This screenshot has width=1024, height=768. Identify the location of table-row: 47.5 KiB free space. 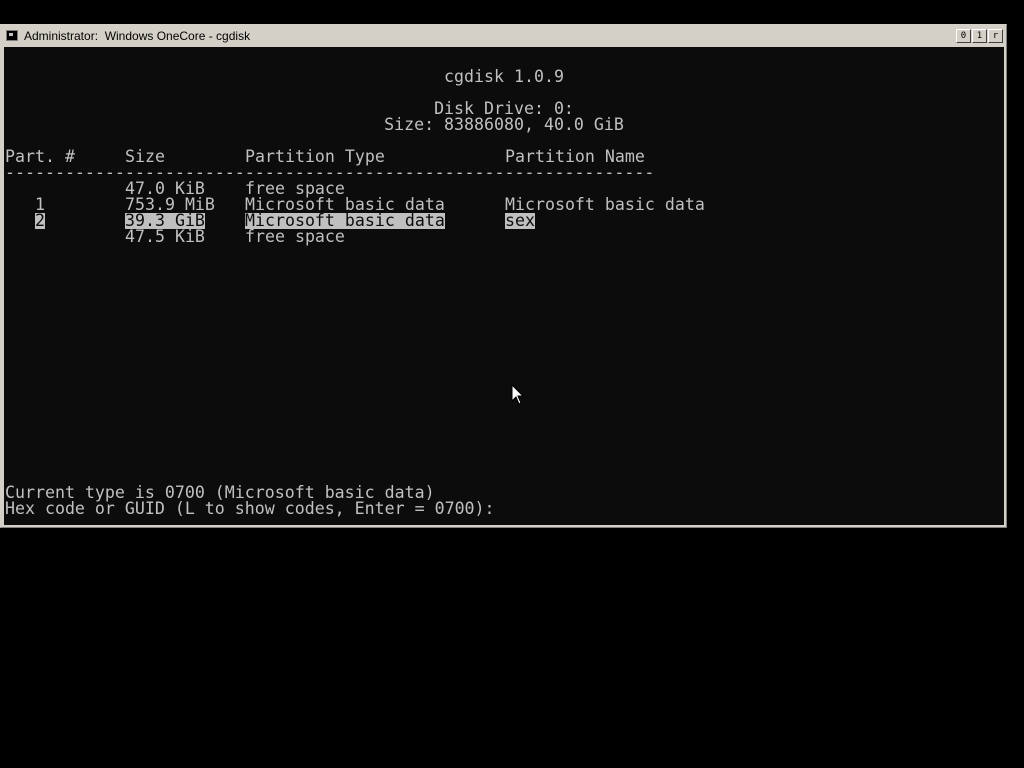
(174, 236).